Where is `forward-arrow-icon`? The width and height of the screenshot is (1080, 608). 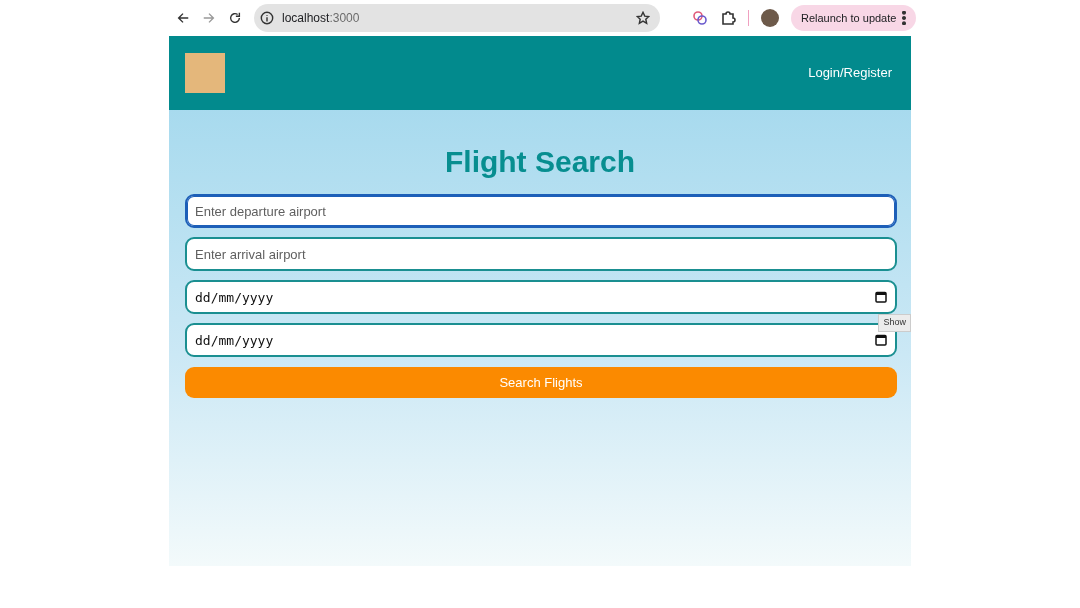 forward-arrow-icon is located at coordinates (209, 18).